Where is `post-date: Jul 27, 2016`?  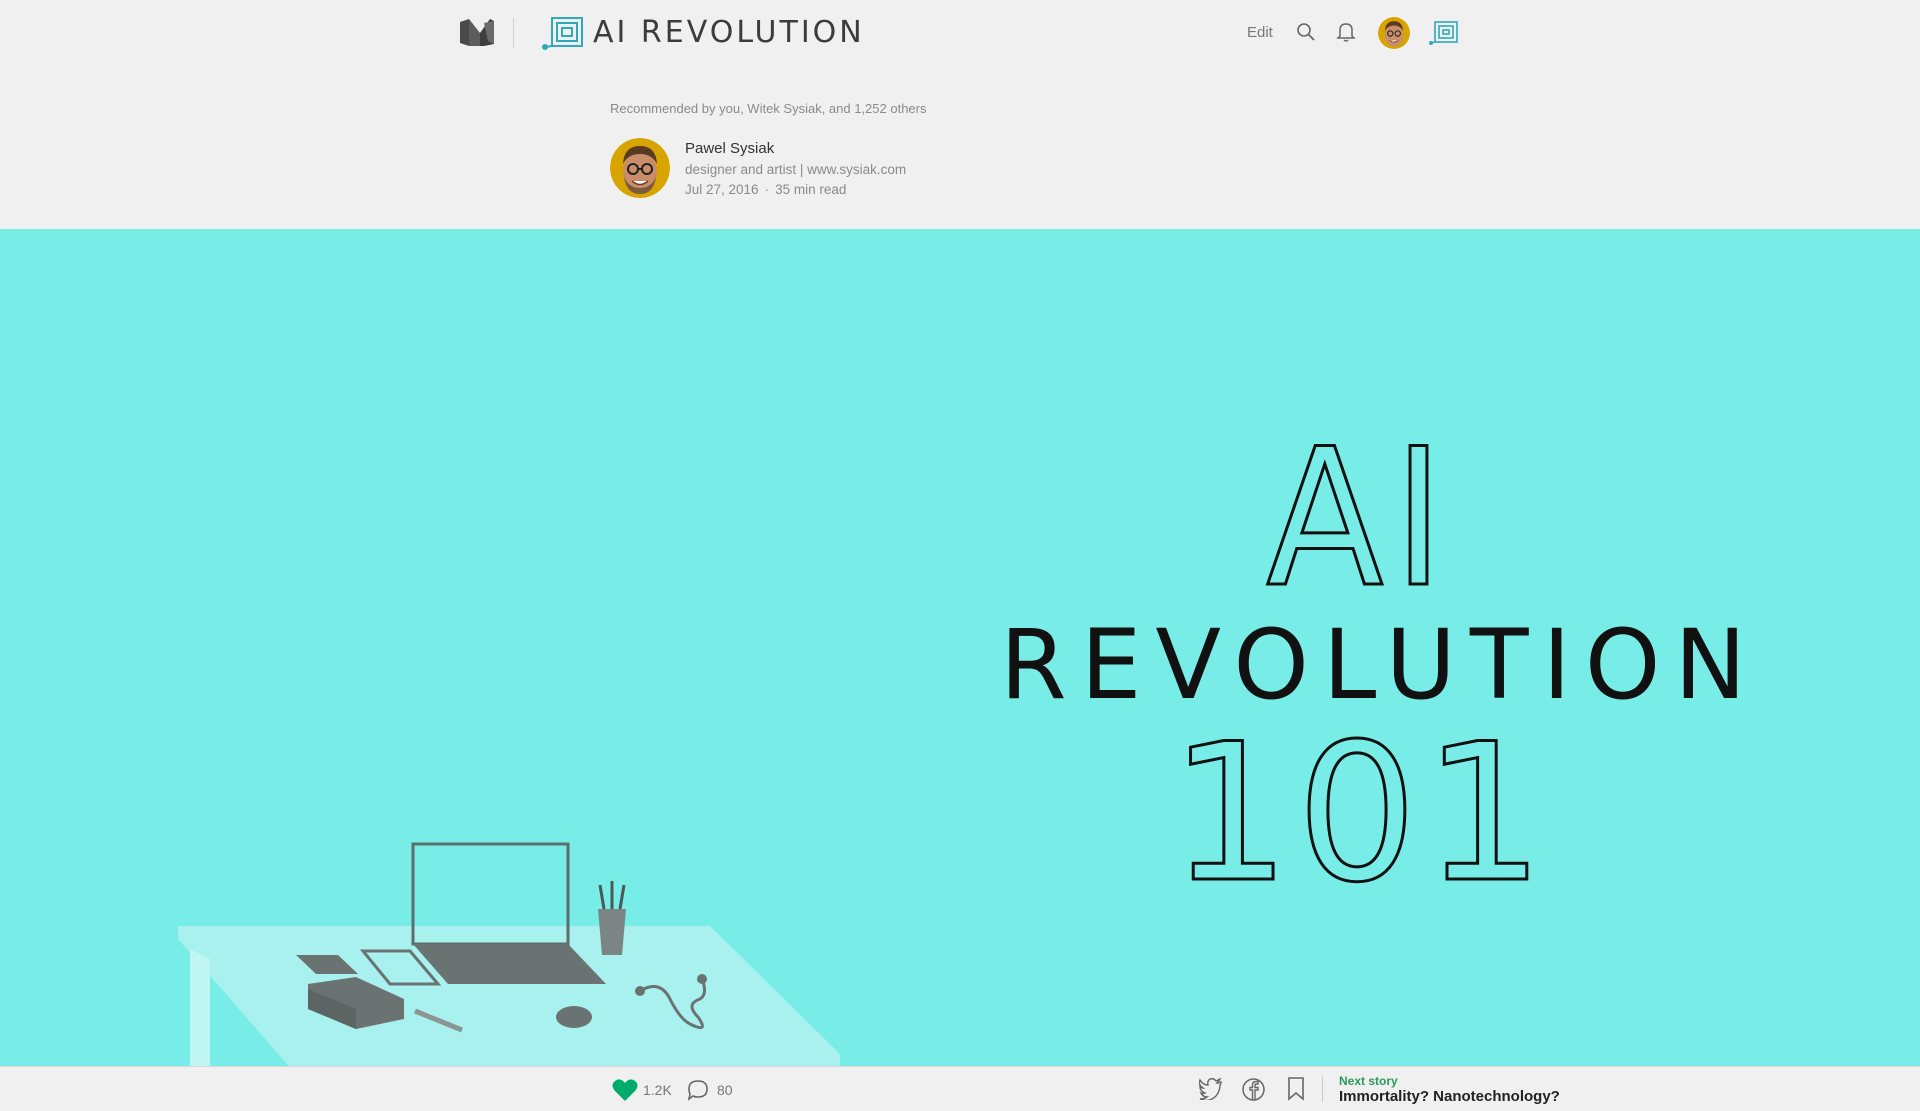
post-date: Jul 27, 2016 is located at coordinates (722, 189).